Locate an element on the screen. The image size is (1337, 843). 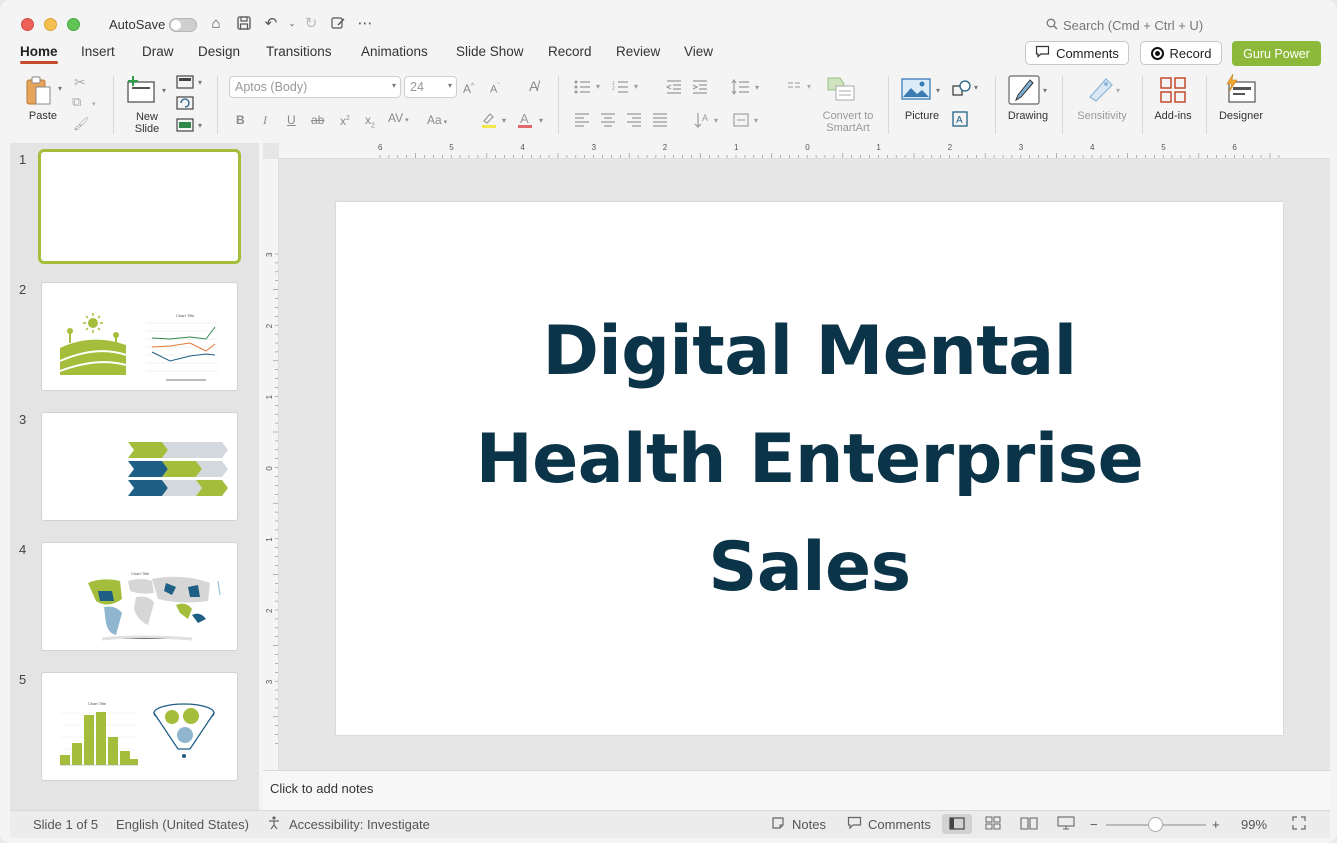
tab-home: Home is located at coordinates (39, 54).